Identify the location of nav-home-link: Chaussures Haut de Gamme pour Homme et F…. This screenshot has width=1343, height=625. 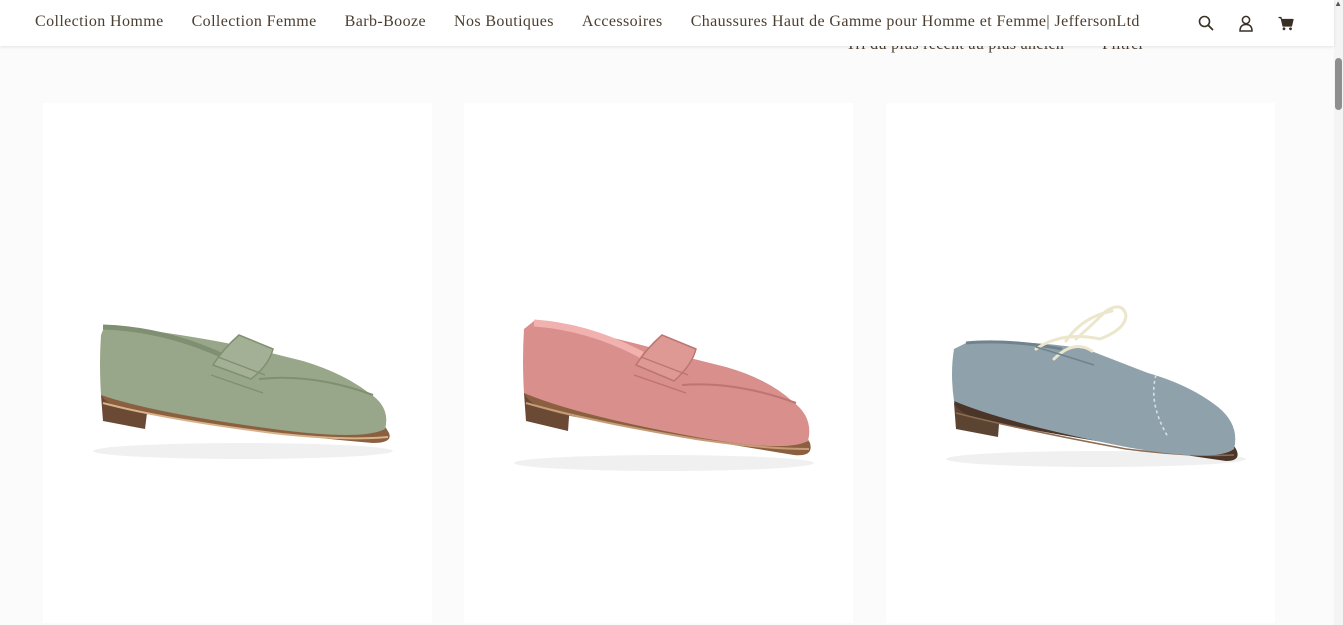
(915, 22).